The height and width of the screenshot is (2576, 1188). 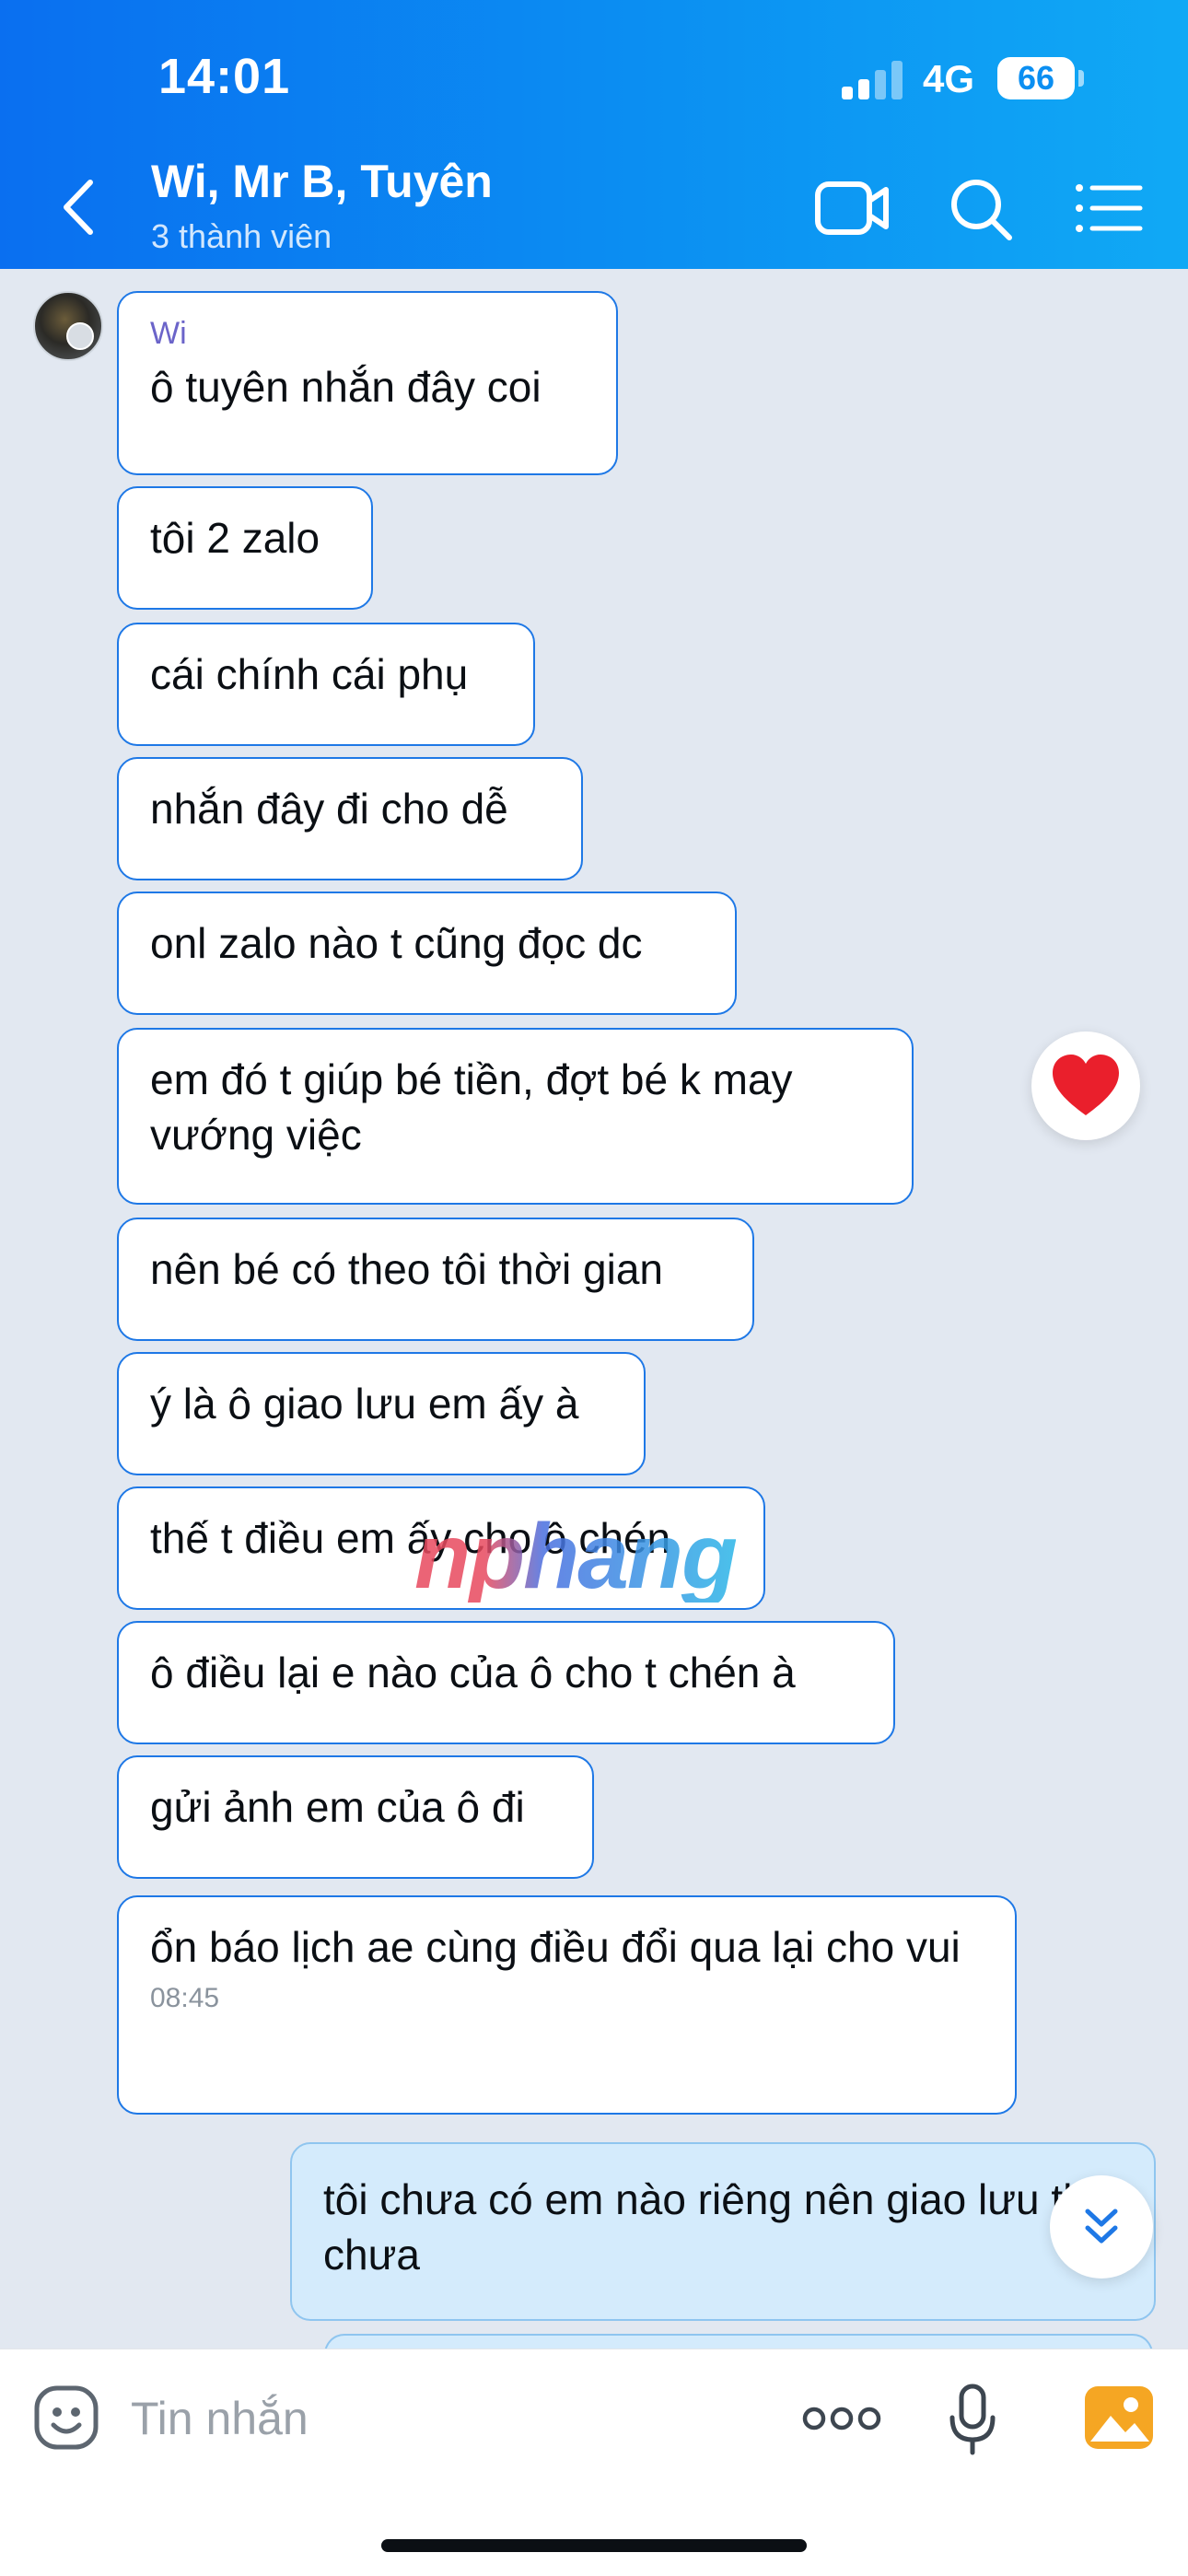 What do you see at coordinates (80, 336) in the screenshot?
I see `key-badge-icon` at bounding box center [80, 336].